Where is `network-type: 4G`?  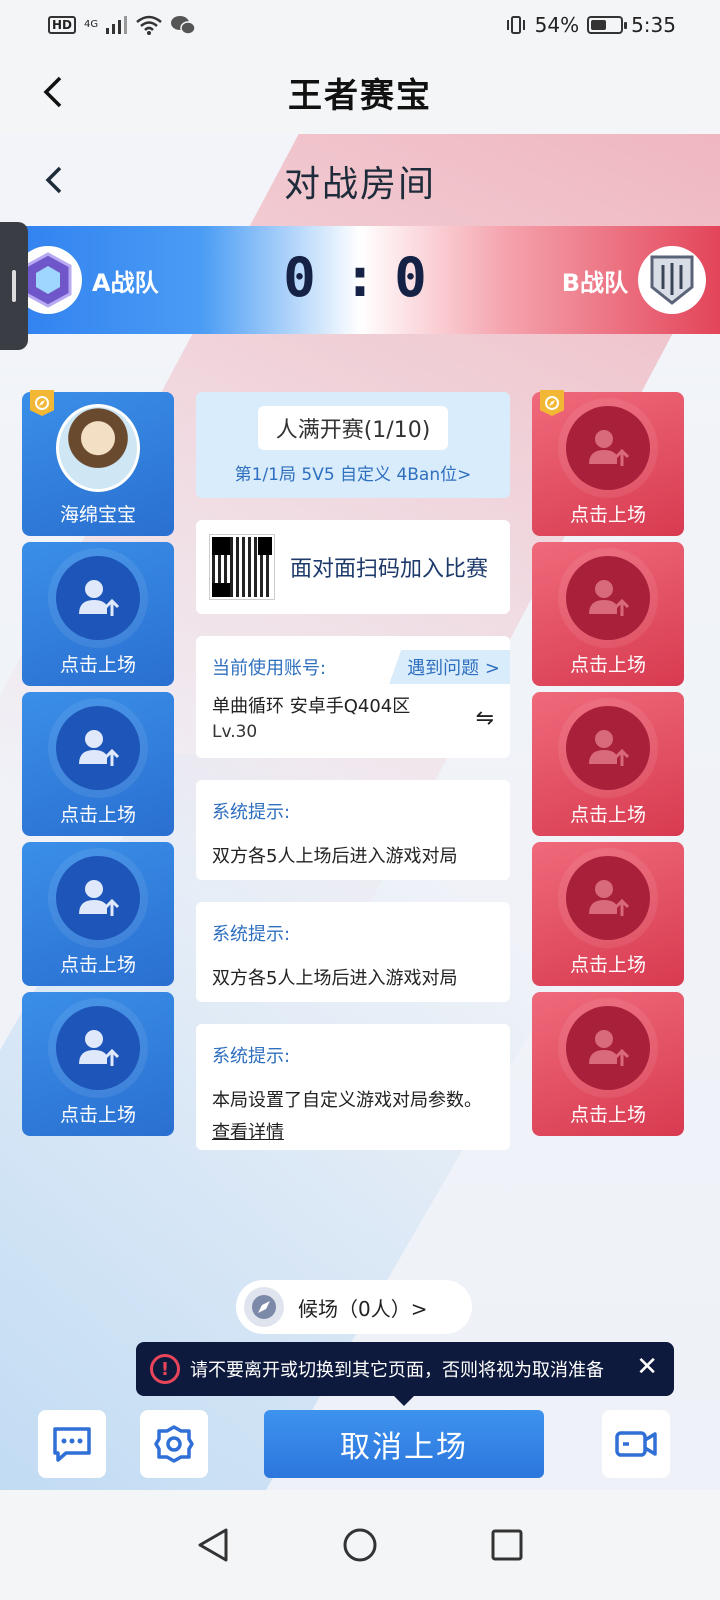 network-type: 4G is located at coordinates (91, 24).